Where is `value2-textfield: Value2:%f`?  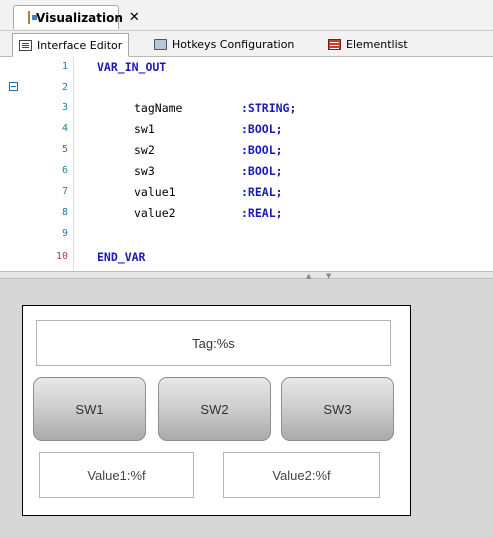 value2-textfield: Value2:%f is located at coordinates (301, 475).